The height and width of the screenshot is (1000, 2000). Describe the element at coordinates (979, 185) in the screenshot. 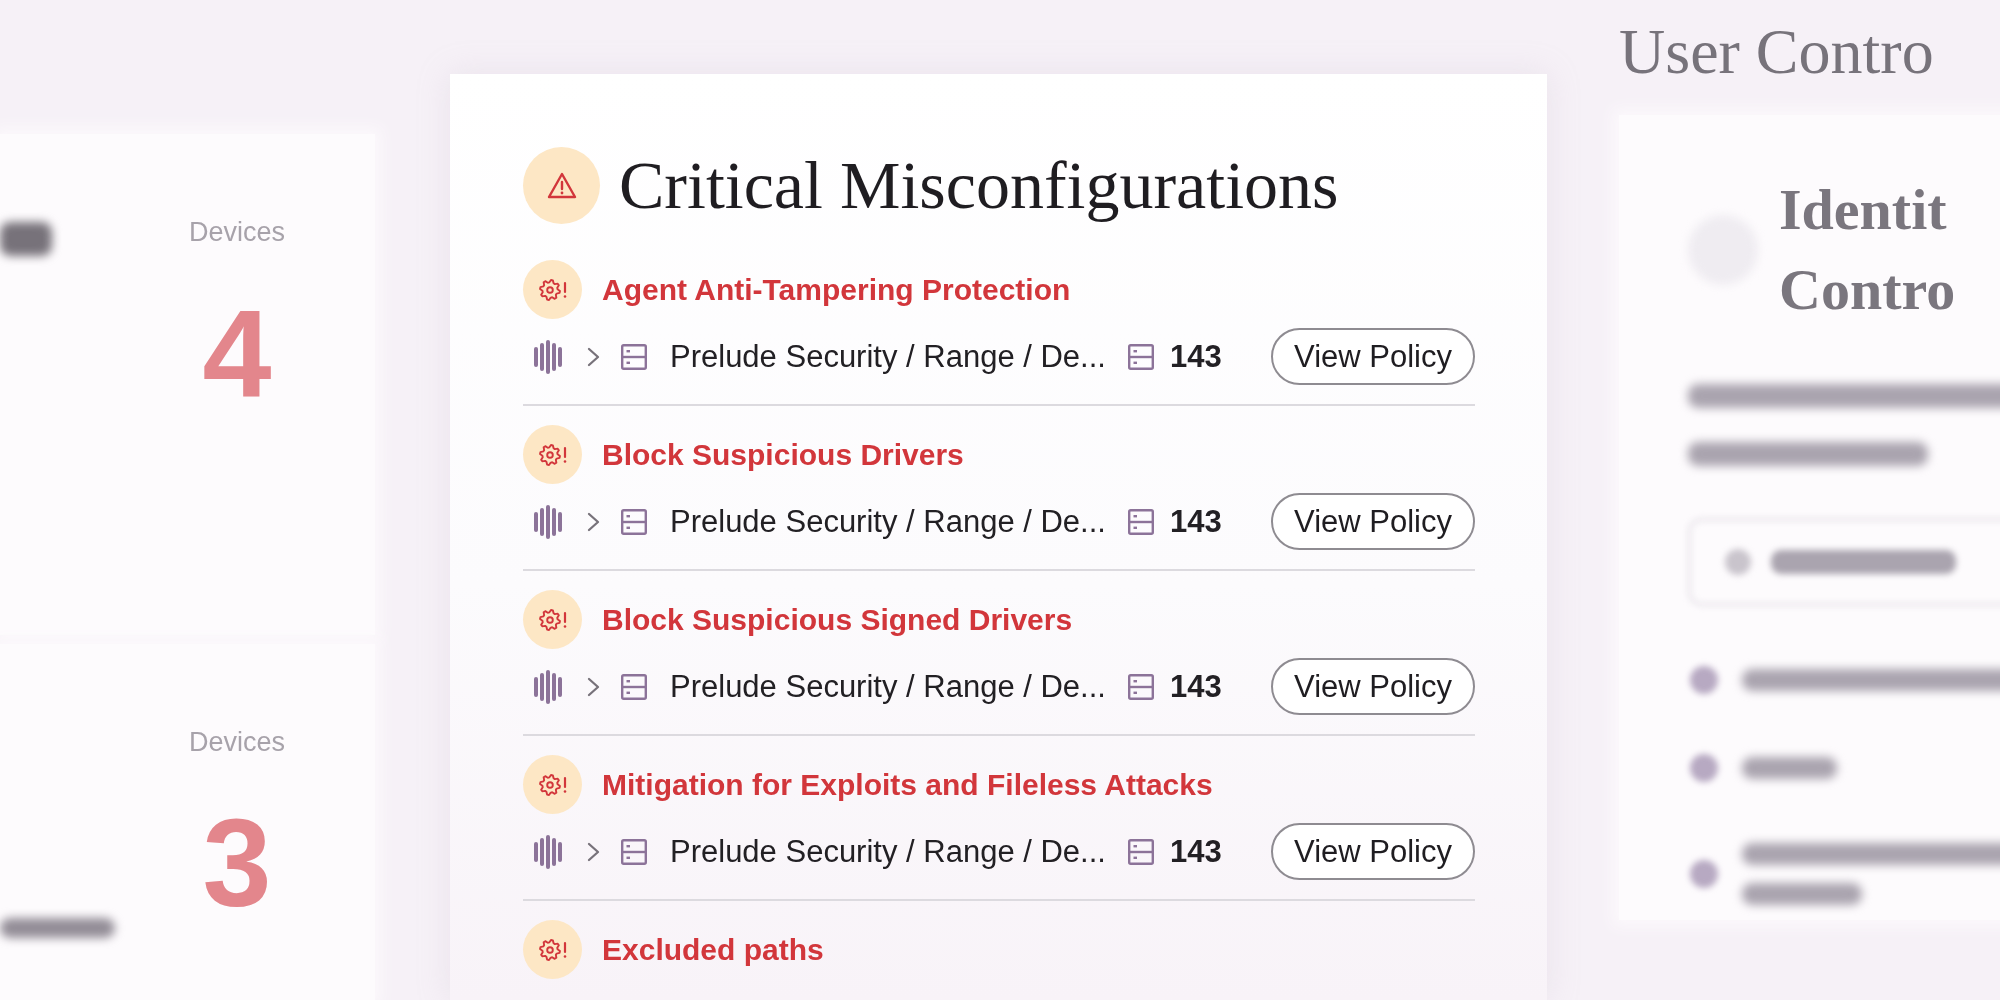

I see `card-title: Critical Misconfigurations` at that location.